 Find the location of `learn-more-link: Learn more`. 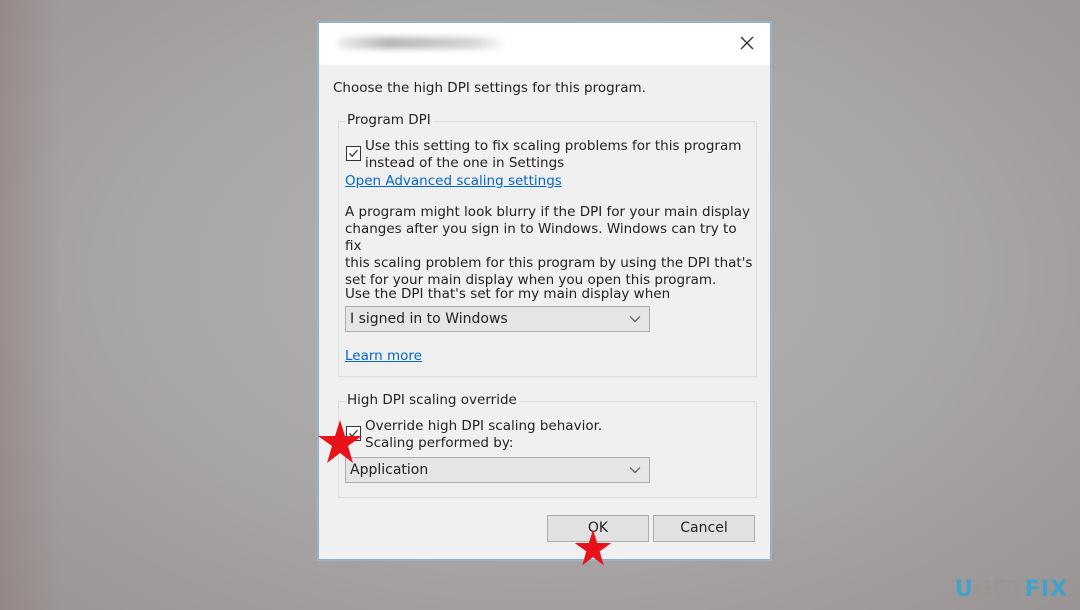

learn-more-link: Learn more is located at coordinates (383, 356).